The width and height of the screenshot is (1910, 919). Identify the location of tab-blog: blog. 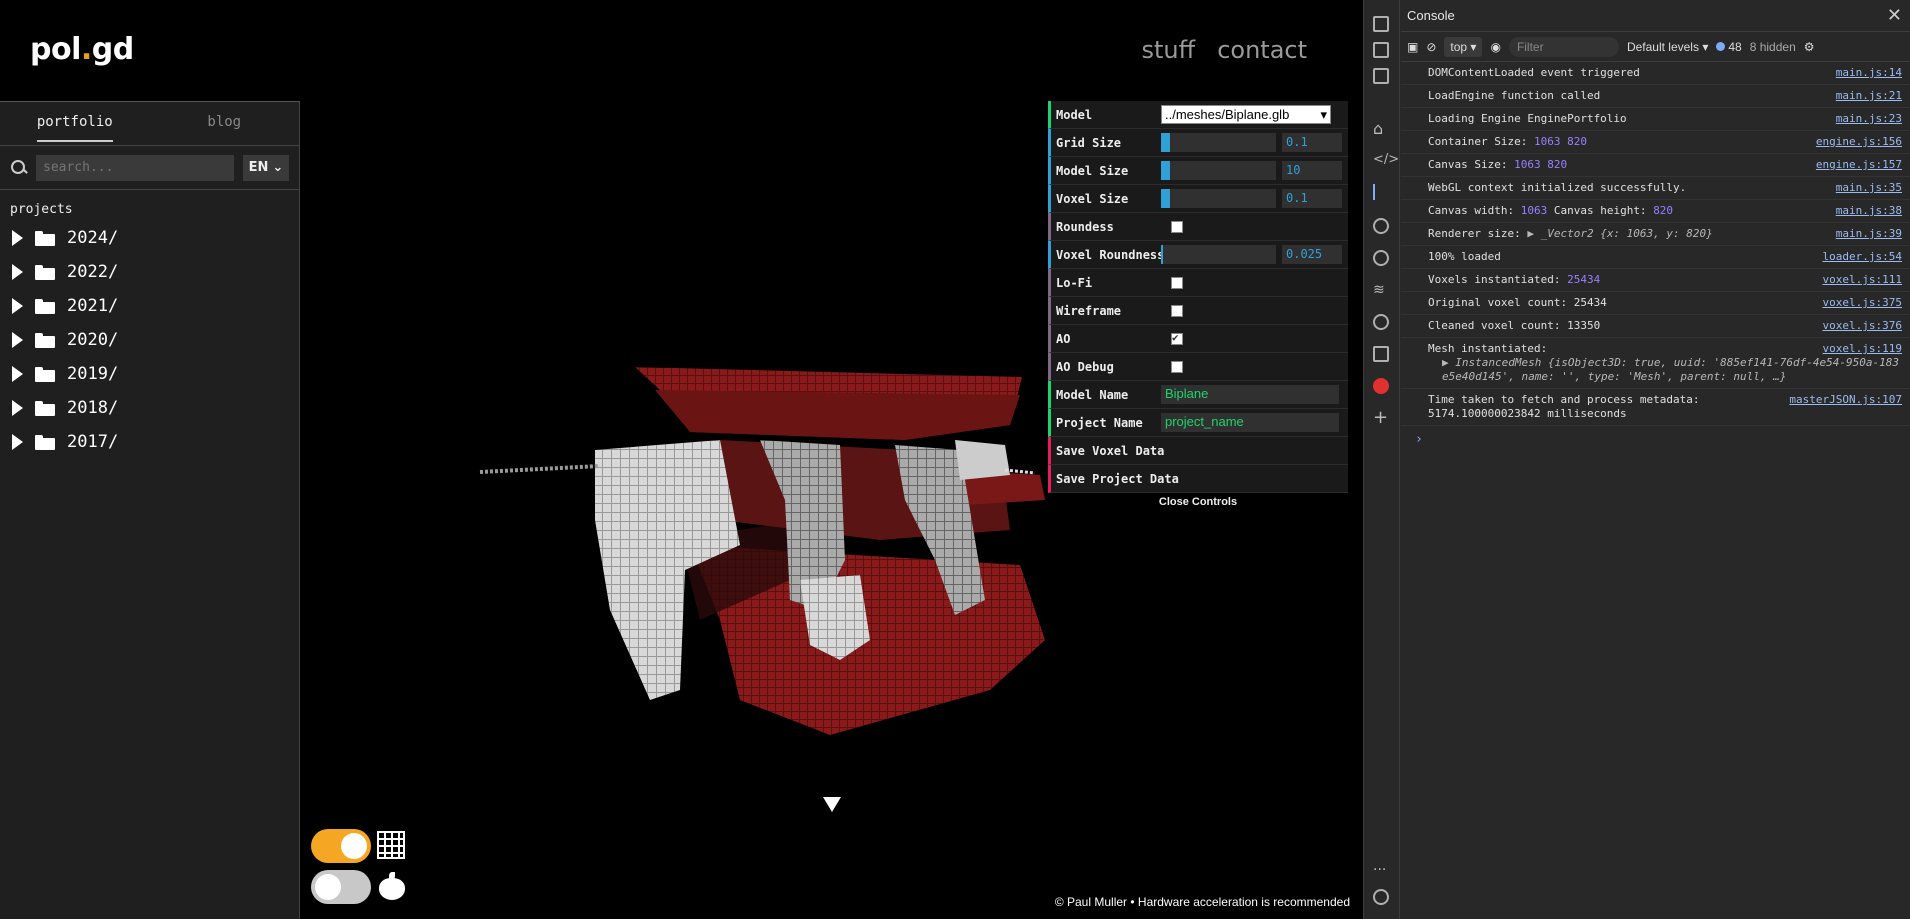
(225, 123).